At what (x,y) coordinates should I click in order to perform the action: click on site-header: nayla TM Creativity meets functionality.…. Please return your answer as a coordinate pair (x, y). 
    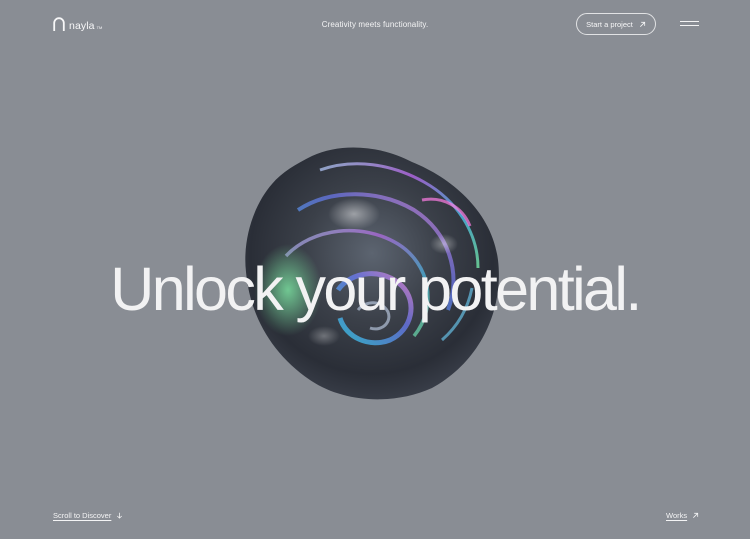
    Looking at the image, I should click on (375, 25).